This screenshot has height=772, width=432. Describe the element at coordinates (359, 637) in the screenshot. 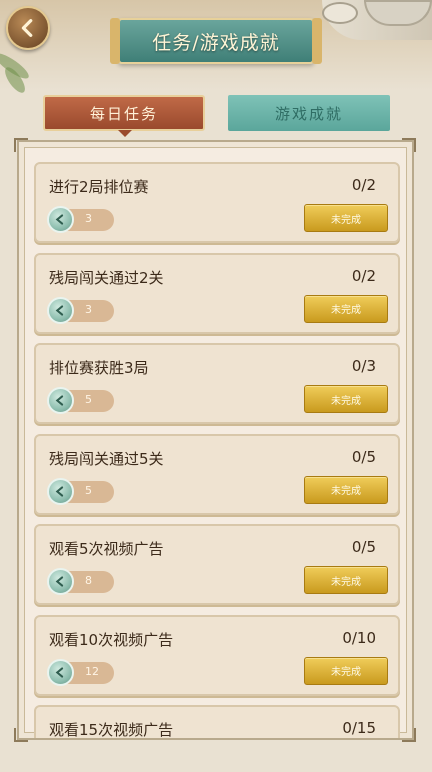

I see `task-progress: 0/10` at that location.